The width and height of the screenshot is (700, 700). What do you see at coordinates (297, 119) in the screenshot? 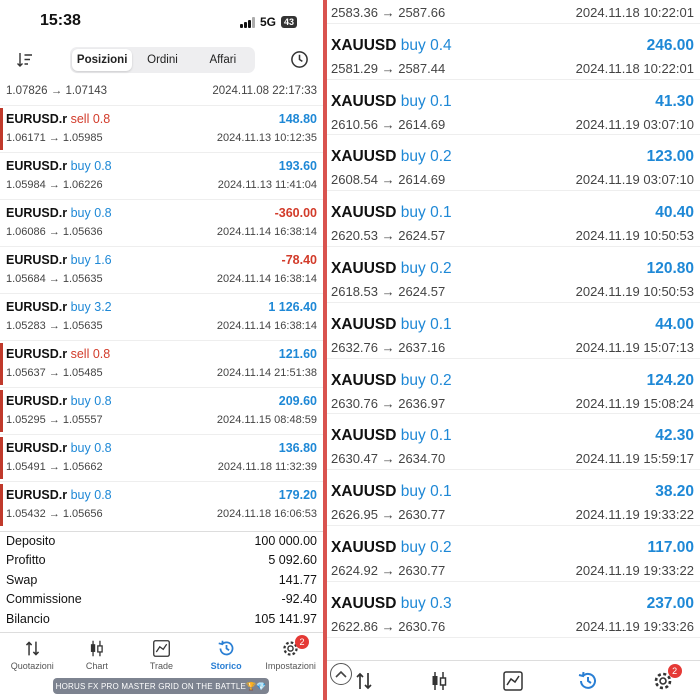
I see `trade-profit: 148.80` at bounding box center [297, 119].